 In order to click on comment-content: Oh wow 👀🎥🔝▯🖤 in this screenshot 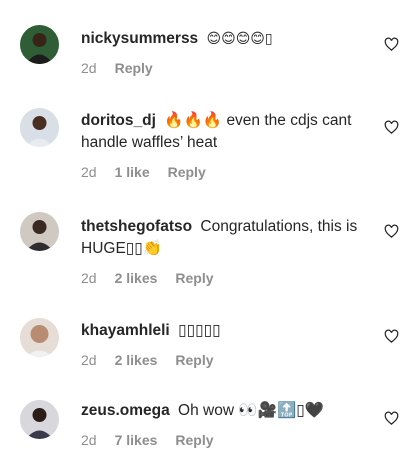, I will do `click(251, 410)`.